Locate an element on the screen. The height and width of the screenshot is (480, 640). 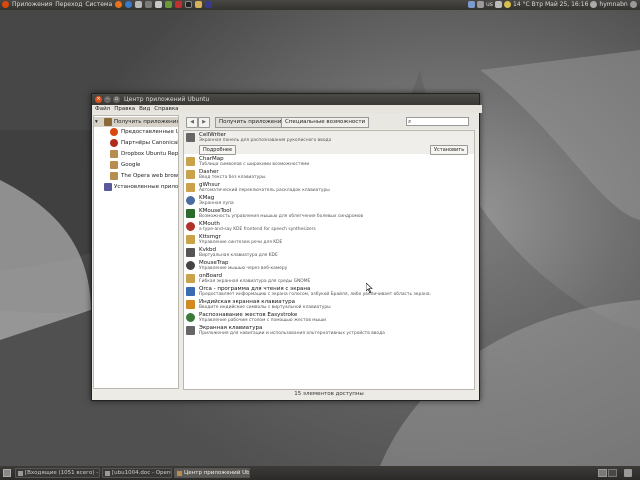
dictionary-launcher-icon is located at coordinates (199, 4).